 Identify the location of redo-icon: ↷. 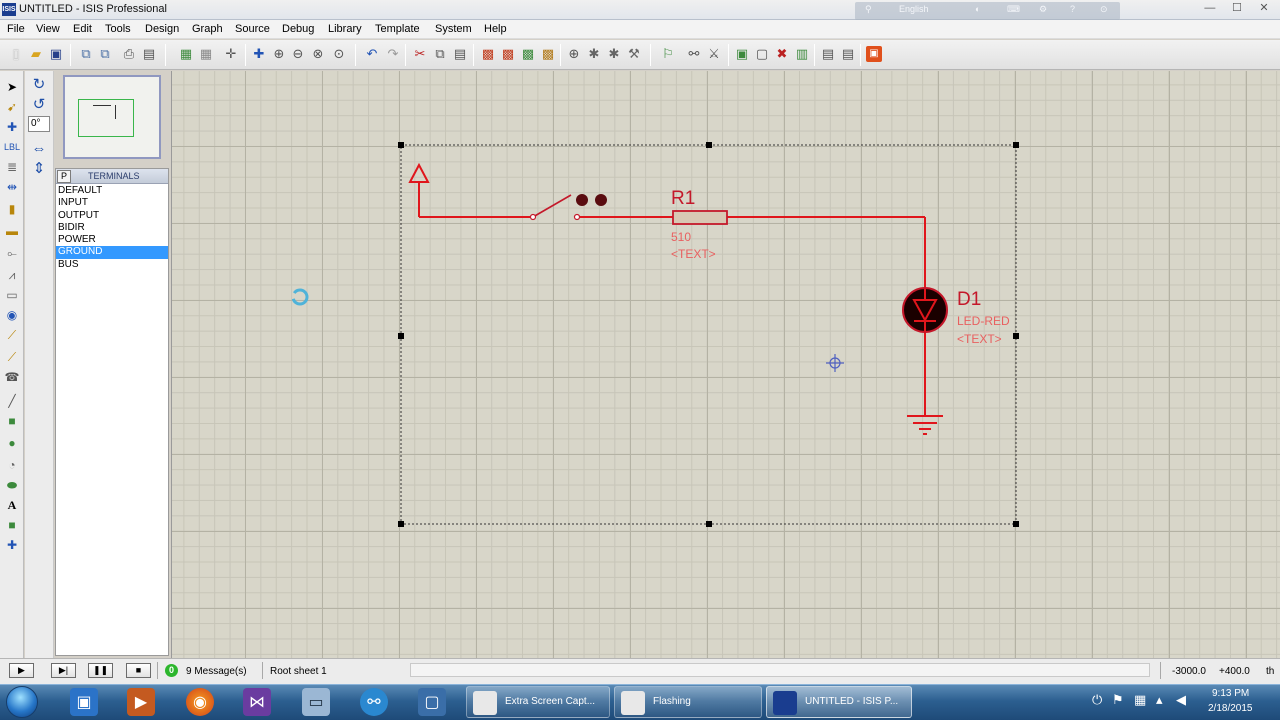
(393, 54).